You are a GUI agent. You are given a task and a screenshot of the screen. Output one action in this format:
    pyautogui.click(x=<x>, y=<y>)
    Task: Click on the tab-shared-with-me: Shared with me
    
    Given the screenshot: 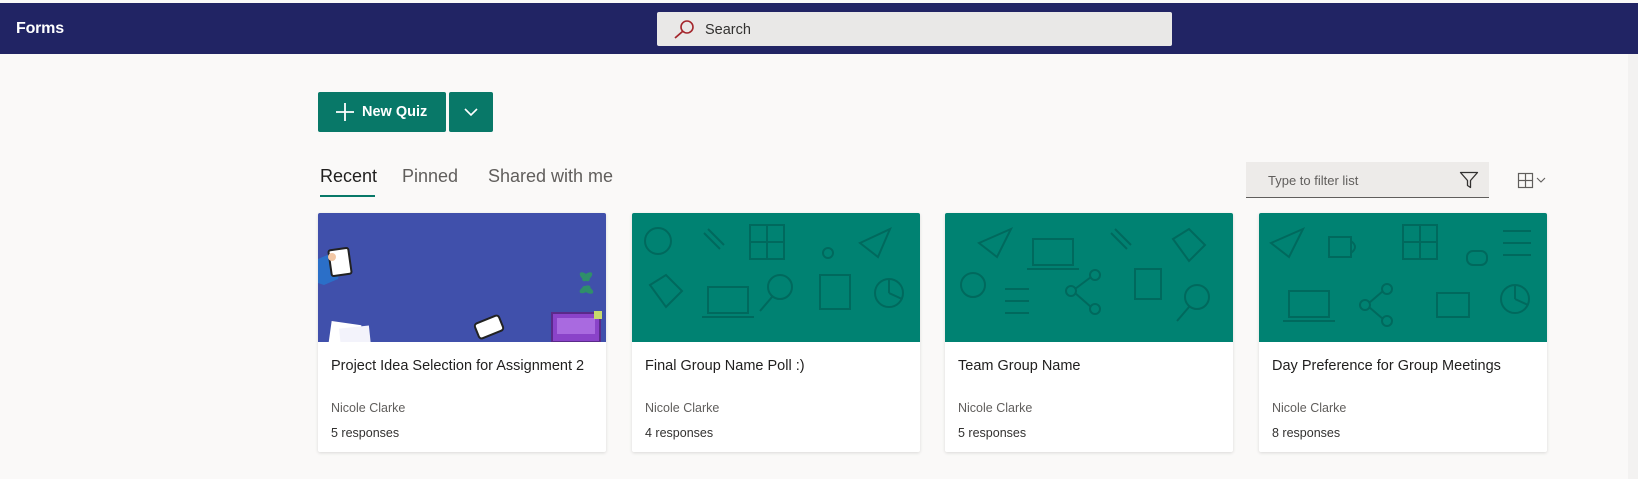 What is the action you would take?
    pyautogui.click(x=550, y=176)
    